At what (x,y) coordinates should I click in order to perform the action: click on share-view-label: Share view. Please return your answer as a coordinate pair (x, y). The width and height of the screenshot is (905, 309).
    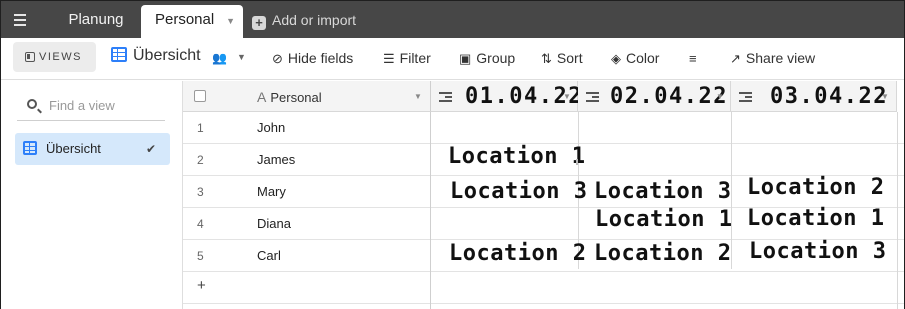
    Looking at the image, I should click on (780, 58).